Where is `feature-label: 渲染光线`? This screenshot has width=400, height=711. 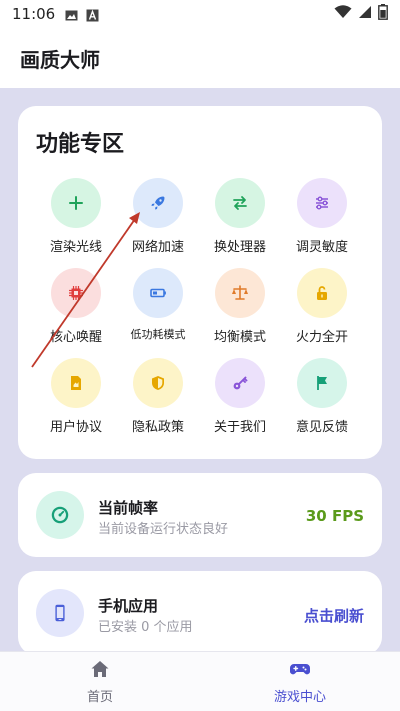 feature-label: 渲染光线 is located at coordinates (75, 247).